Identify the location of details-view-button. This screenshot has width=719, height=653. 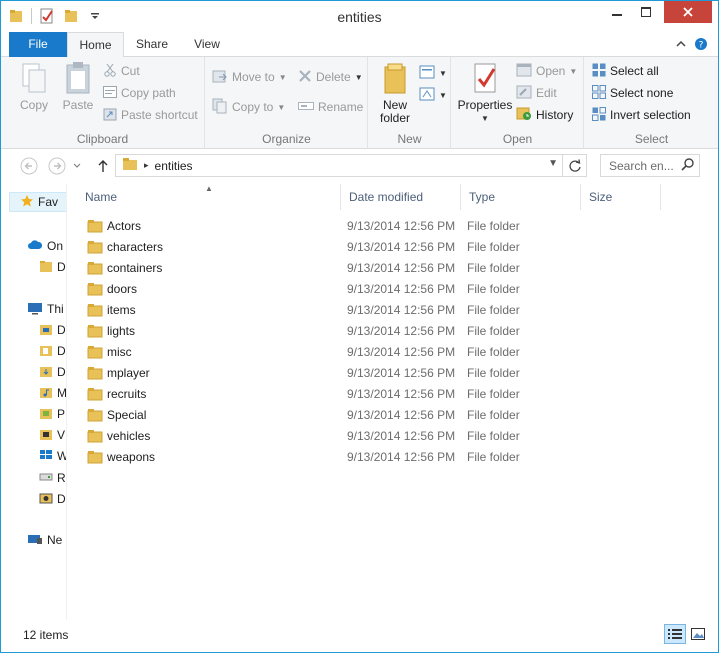
(675, 634).